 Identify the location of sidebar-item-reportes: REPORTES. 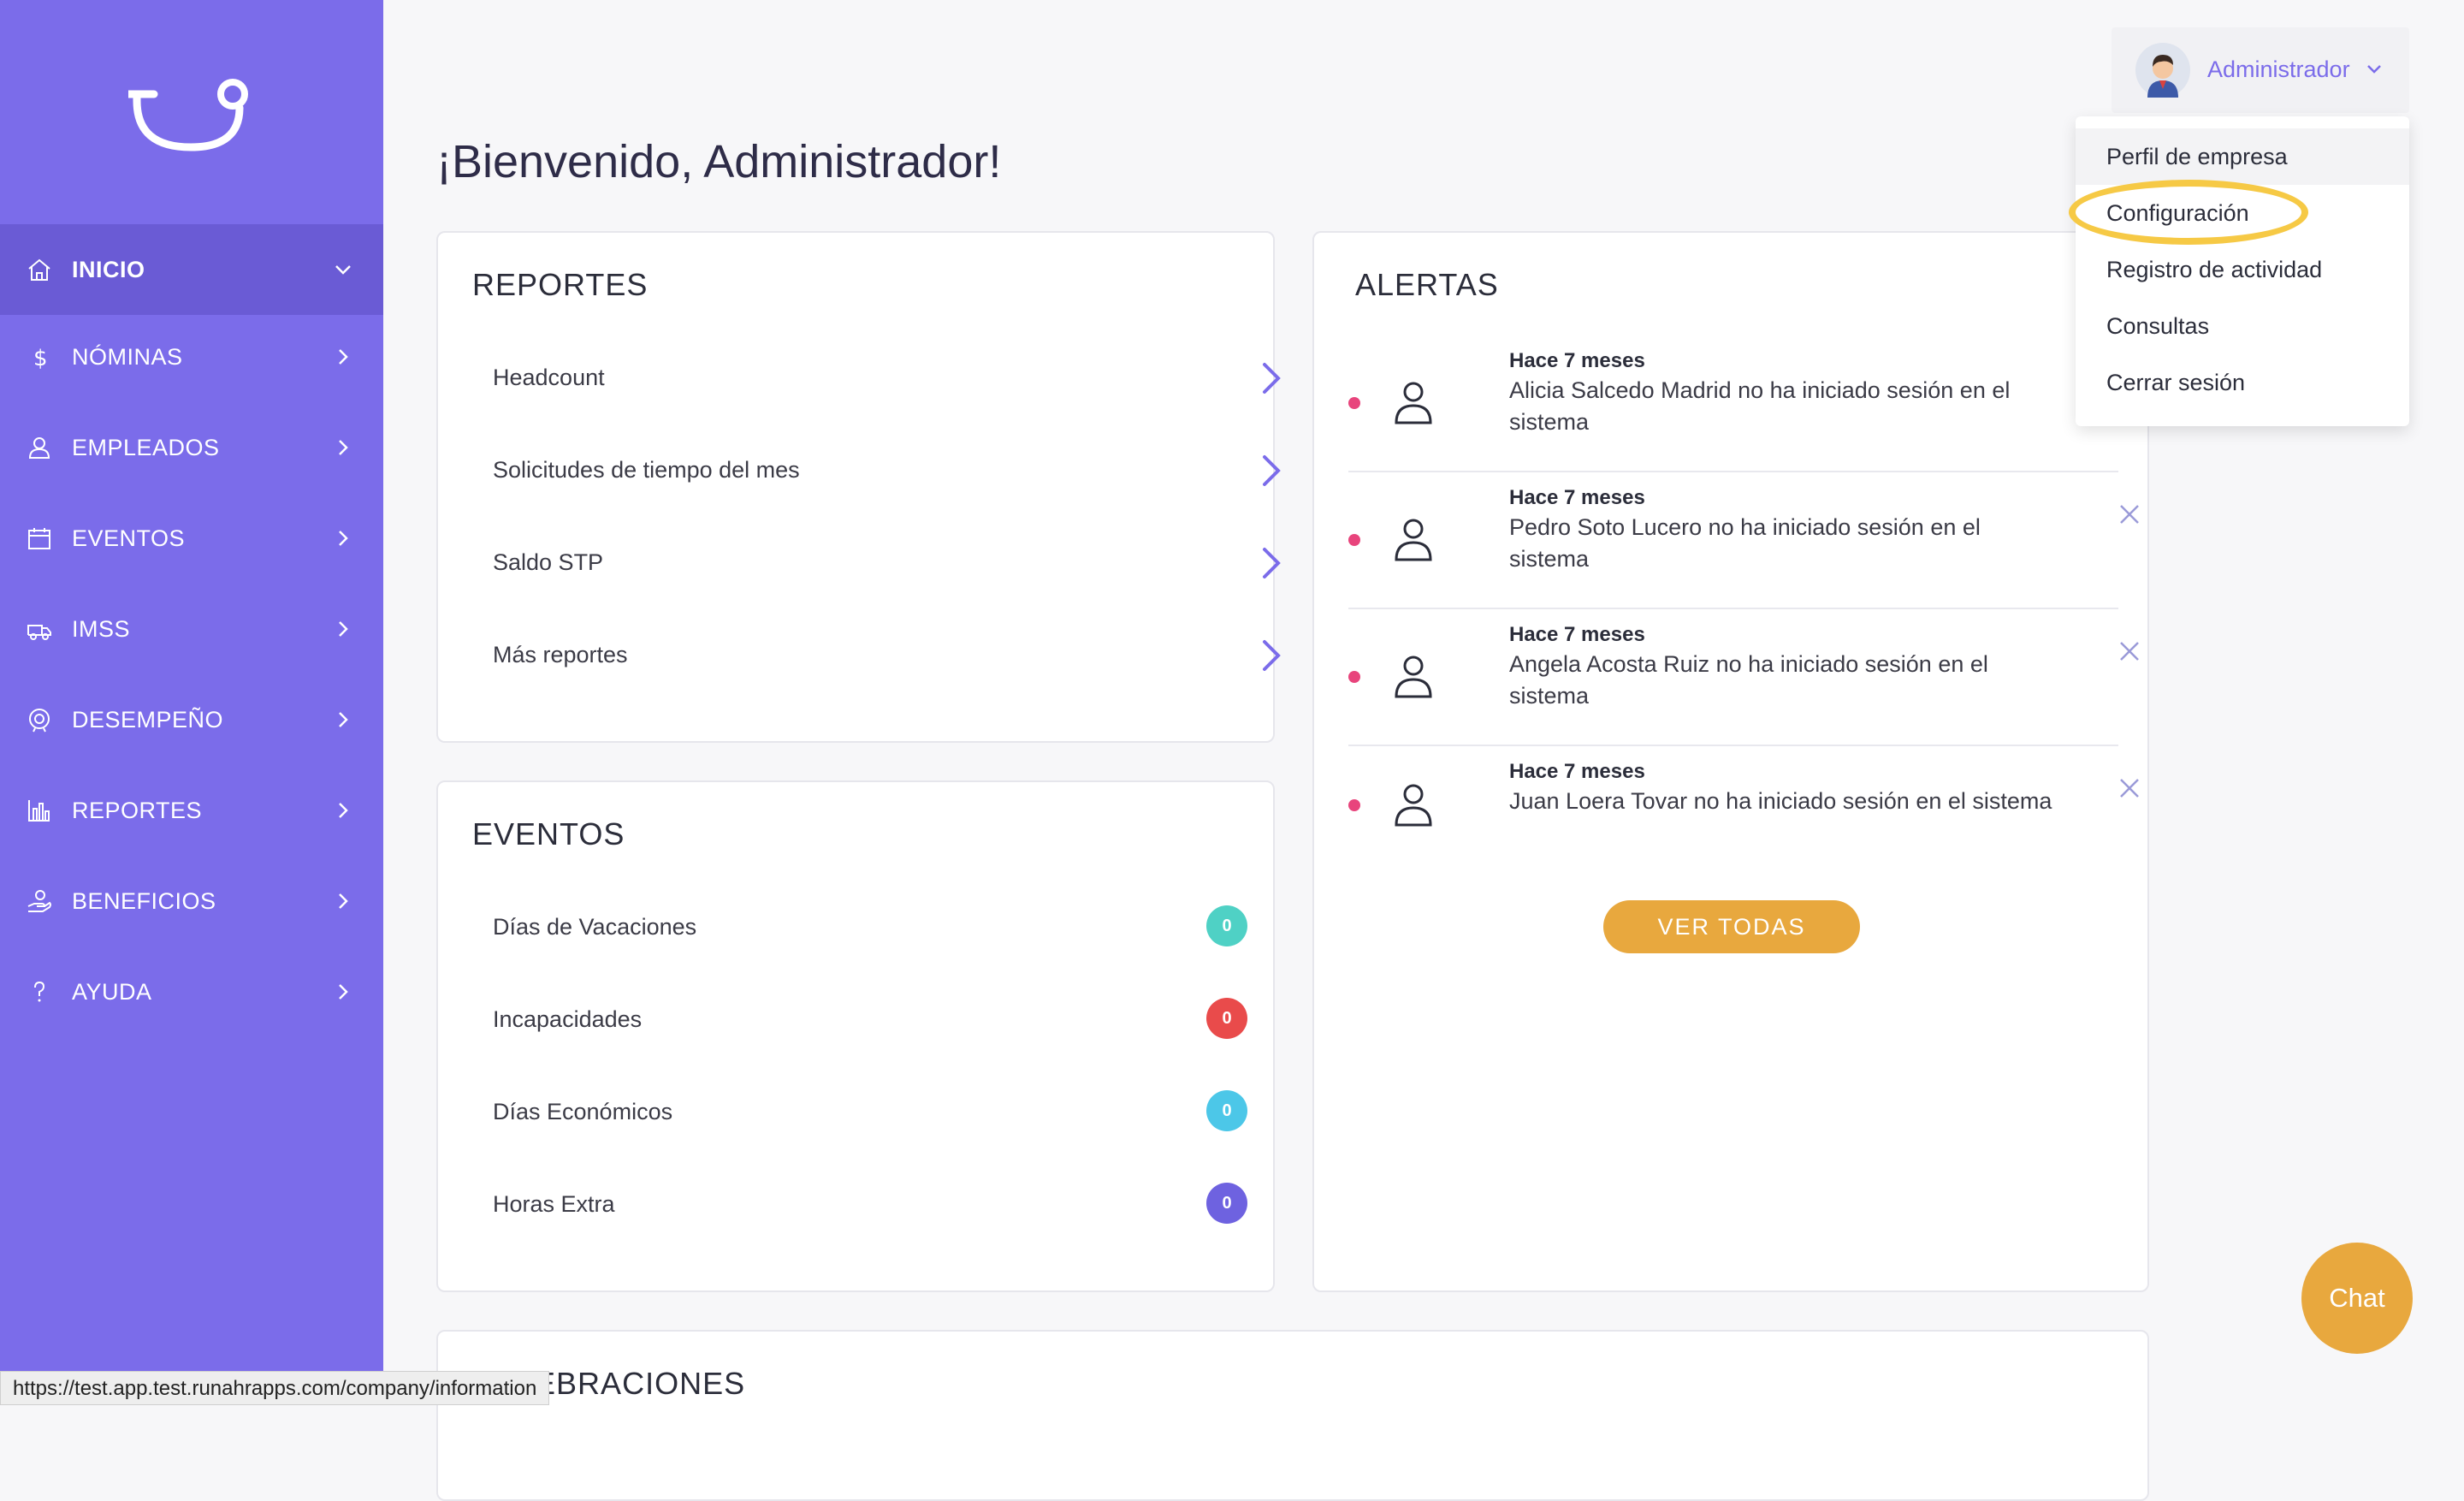
(191, 810).